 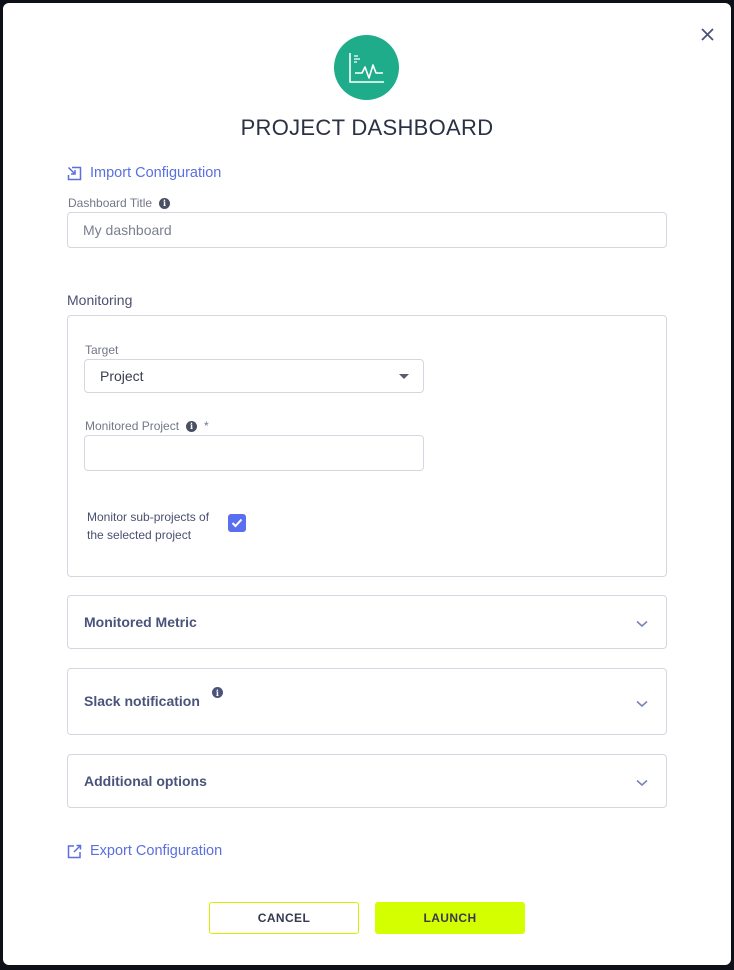 What do you see at coordinates (254, 376) in the screenshot?
I see `target-select: Project` at bounding box center [254, 376].